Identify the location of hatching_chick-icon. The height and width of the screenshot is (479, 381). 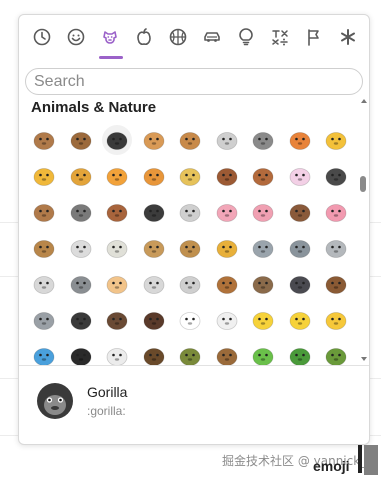
(263, 321).